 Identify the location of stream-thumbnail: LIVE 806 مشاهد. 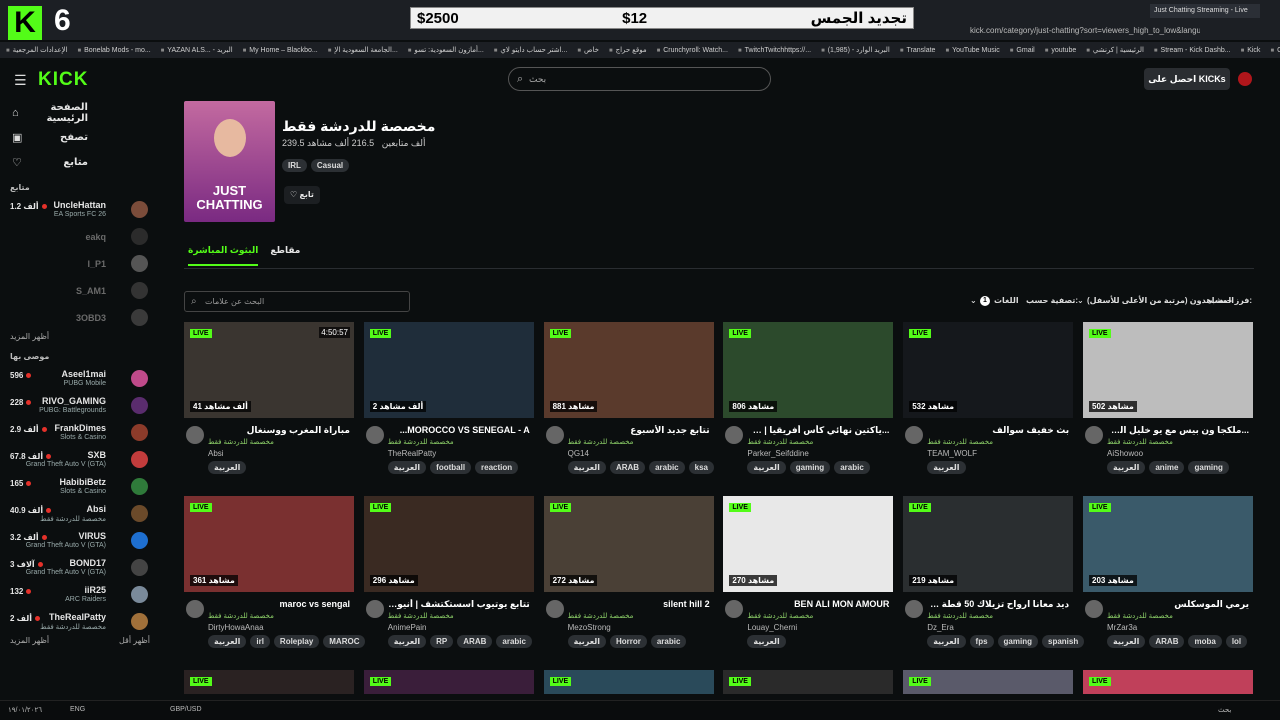
(808, 370).